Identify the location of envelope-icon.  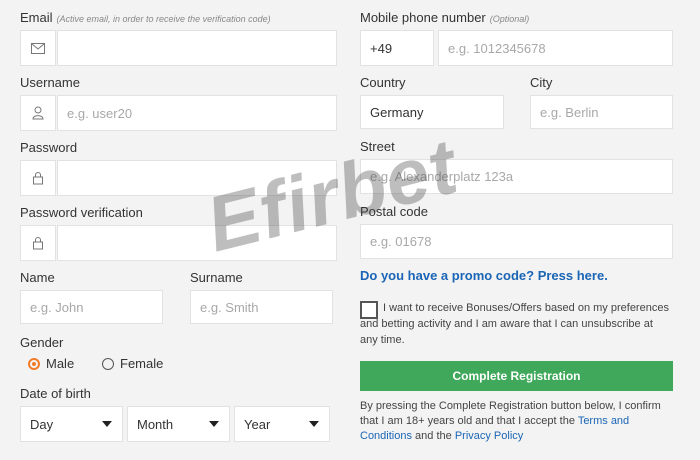
(38, 48).